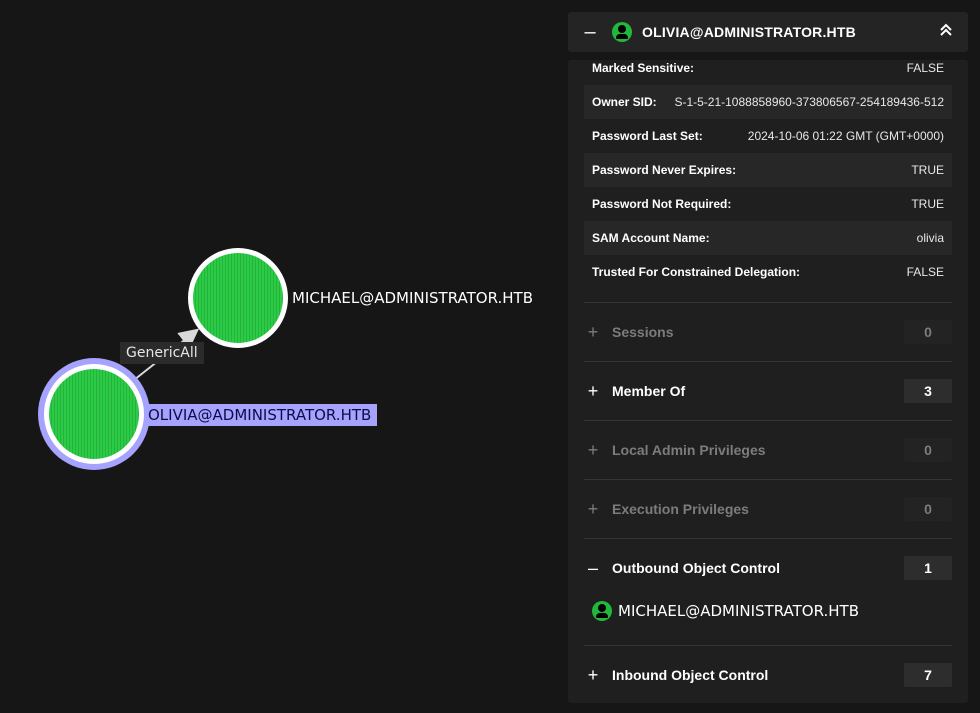 This screenshot has height=713, width=980. I want to click on entity-panel-header: – OLIVIA@ADMINISTRATOR.HTB, so click(768, 32).